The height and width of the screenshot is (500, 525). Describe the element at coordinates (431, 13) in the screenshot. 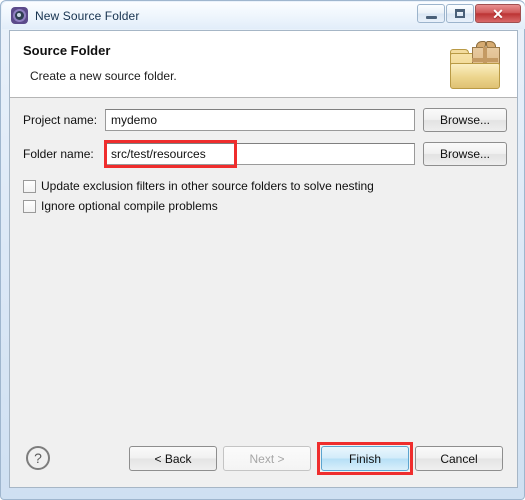

I see `minimize-button` at that location.